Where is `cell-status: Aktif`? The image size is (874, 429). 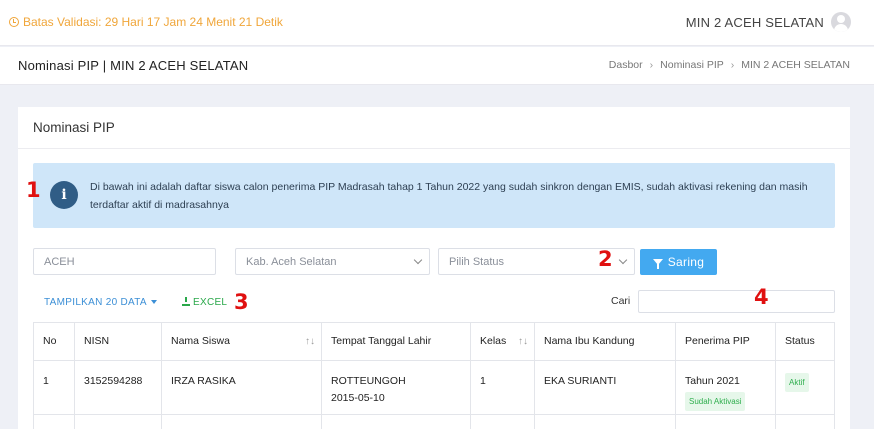 cell-status: Aktif is located at coordinates (805, 387).